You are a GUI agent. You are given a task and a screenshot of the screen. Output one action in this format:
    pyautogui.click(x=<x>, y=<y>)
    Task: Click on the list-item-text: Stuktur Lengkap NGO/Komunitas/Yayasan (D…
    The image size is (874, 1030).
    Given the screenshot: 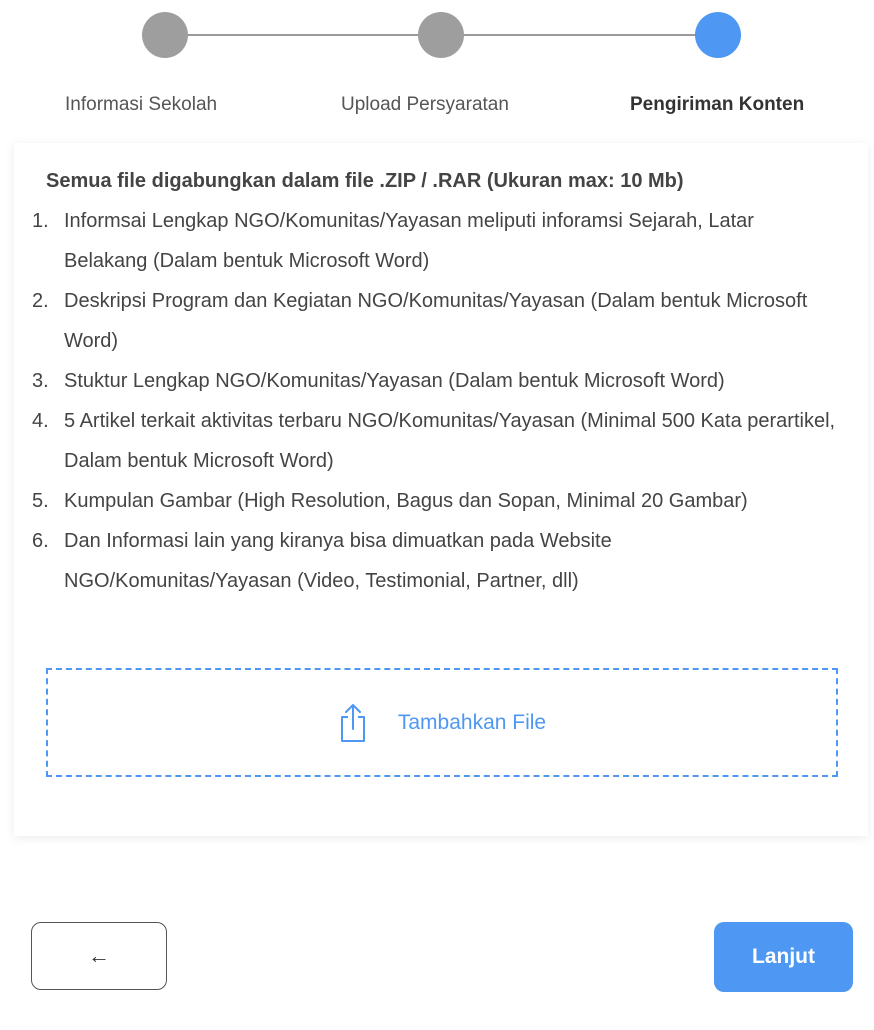 What is the action you would take?
    pyautogui.click(x=394, y=381)
    